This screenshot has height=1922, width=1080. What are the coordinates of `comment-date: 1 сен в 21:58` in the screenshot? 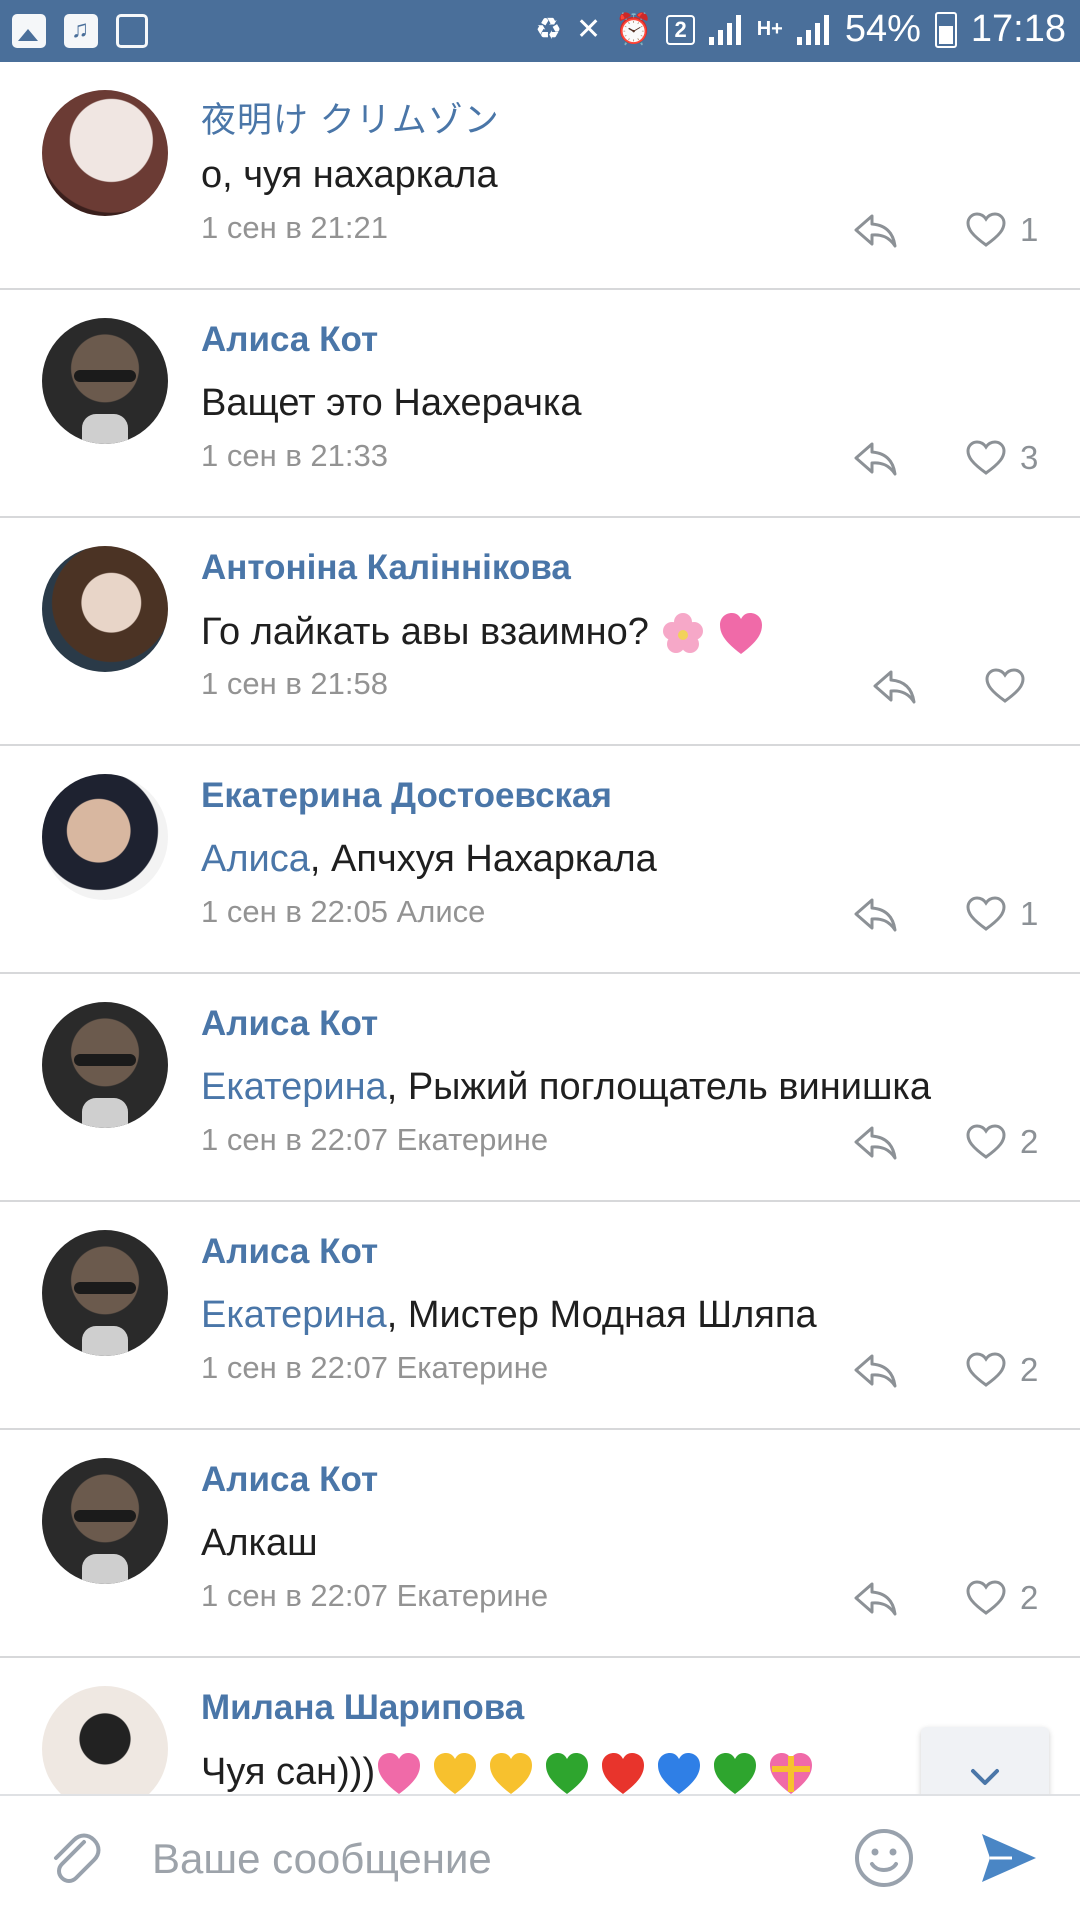 It's located at (294, 683).